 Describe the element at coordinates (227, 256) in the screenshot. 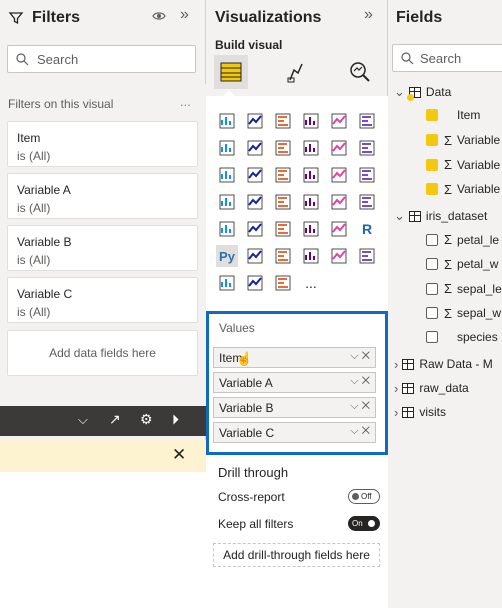

I see `python-visual-visual-icon: Py` at that location.